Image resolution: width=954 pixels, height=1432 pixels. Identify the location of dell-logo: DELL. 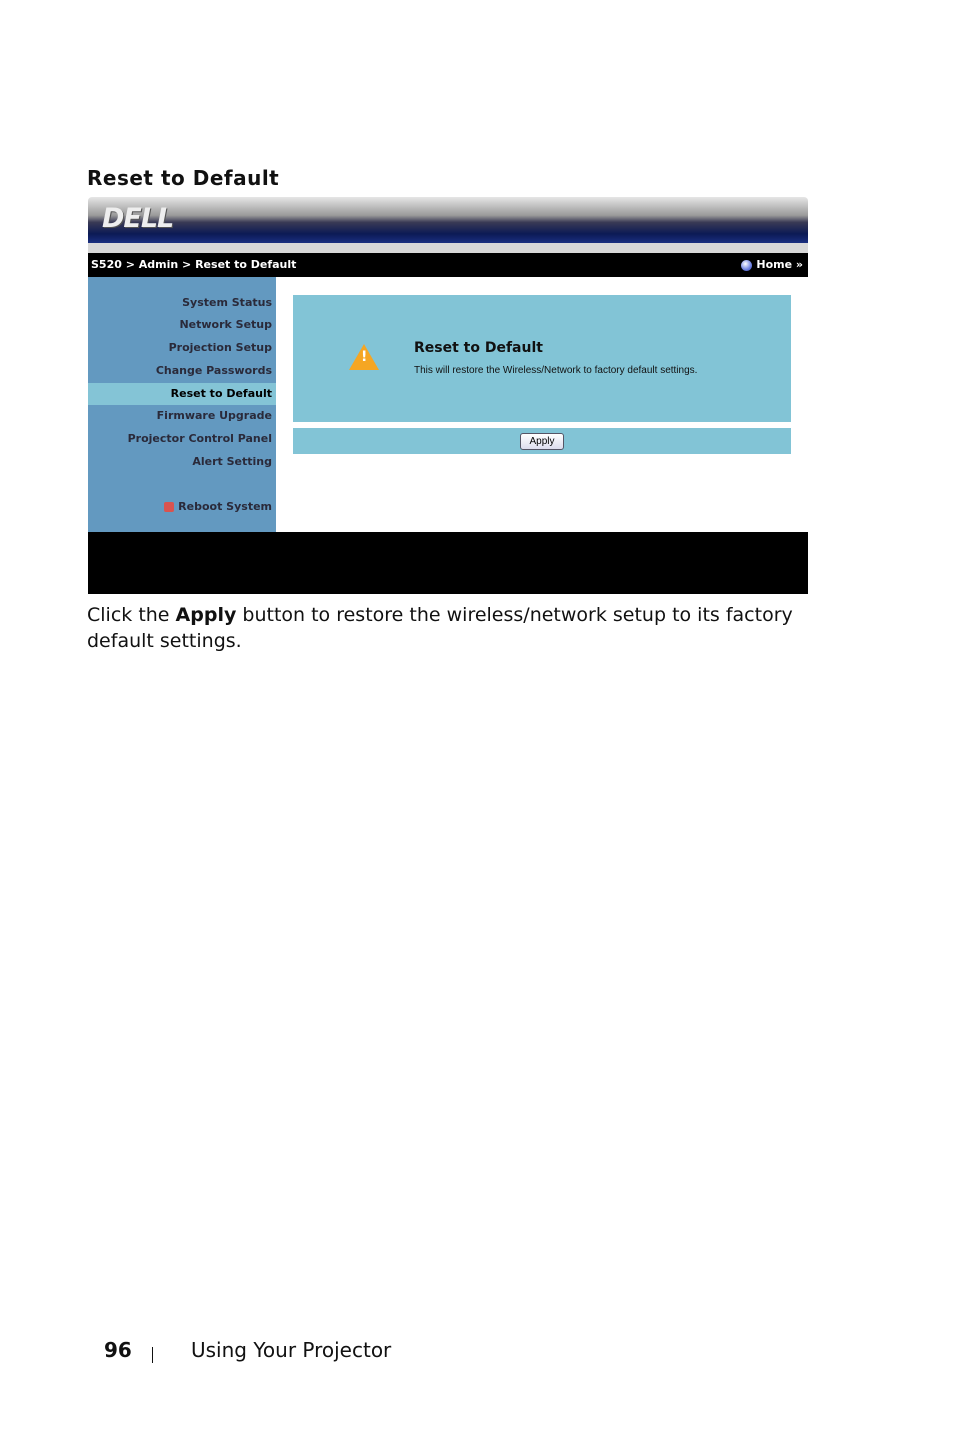
(138, 218).